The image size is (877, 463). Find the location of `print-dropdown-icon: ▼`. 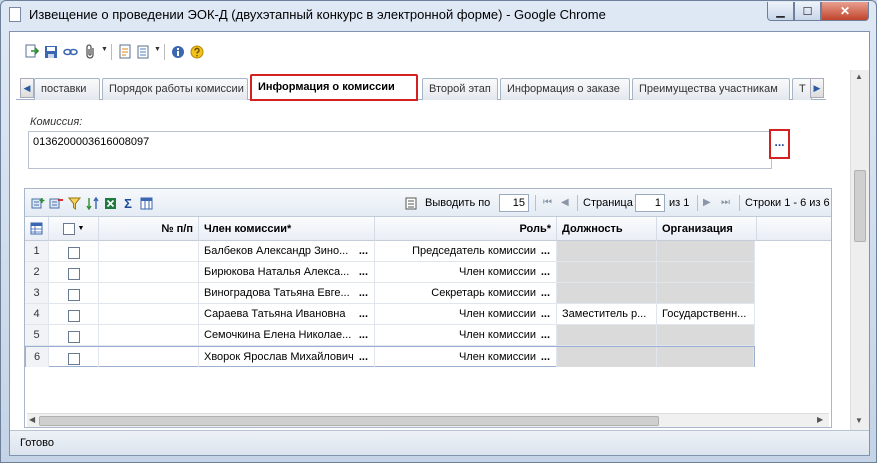

print-dropdown-icon: ▼ is located at coordinates (157, 49).